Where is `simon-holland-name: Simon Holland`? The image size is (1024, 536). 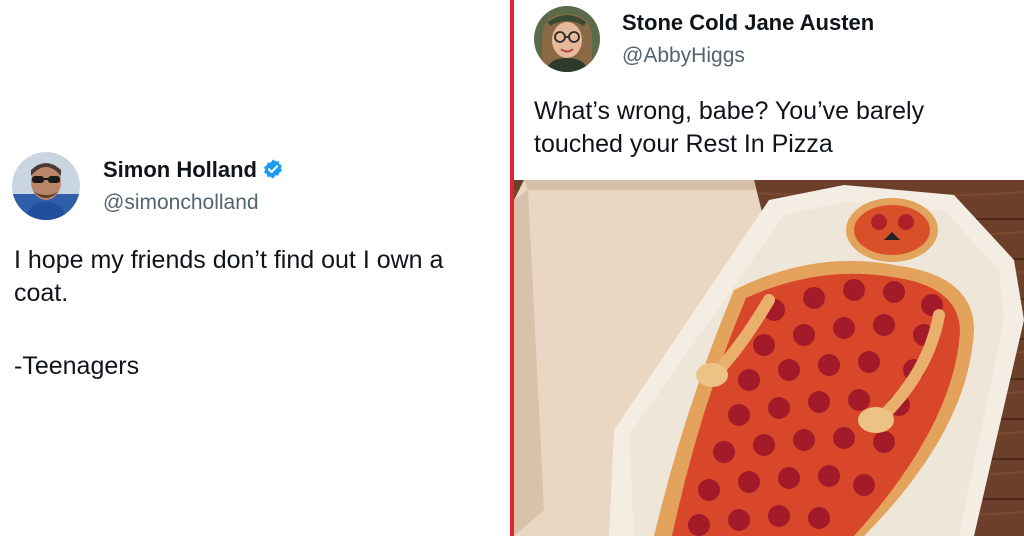
simon-holland-name: Simon Holland is located at coordinates (193, 170).